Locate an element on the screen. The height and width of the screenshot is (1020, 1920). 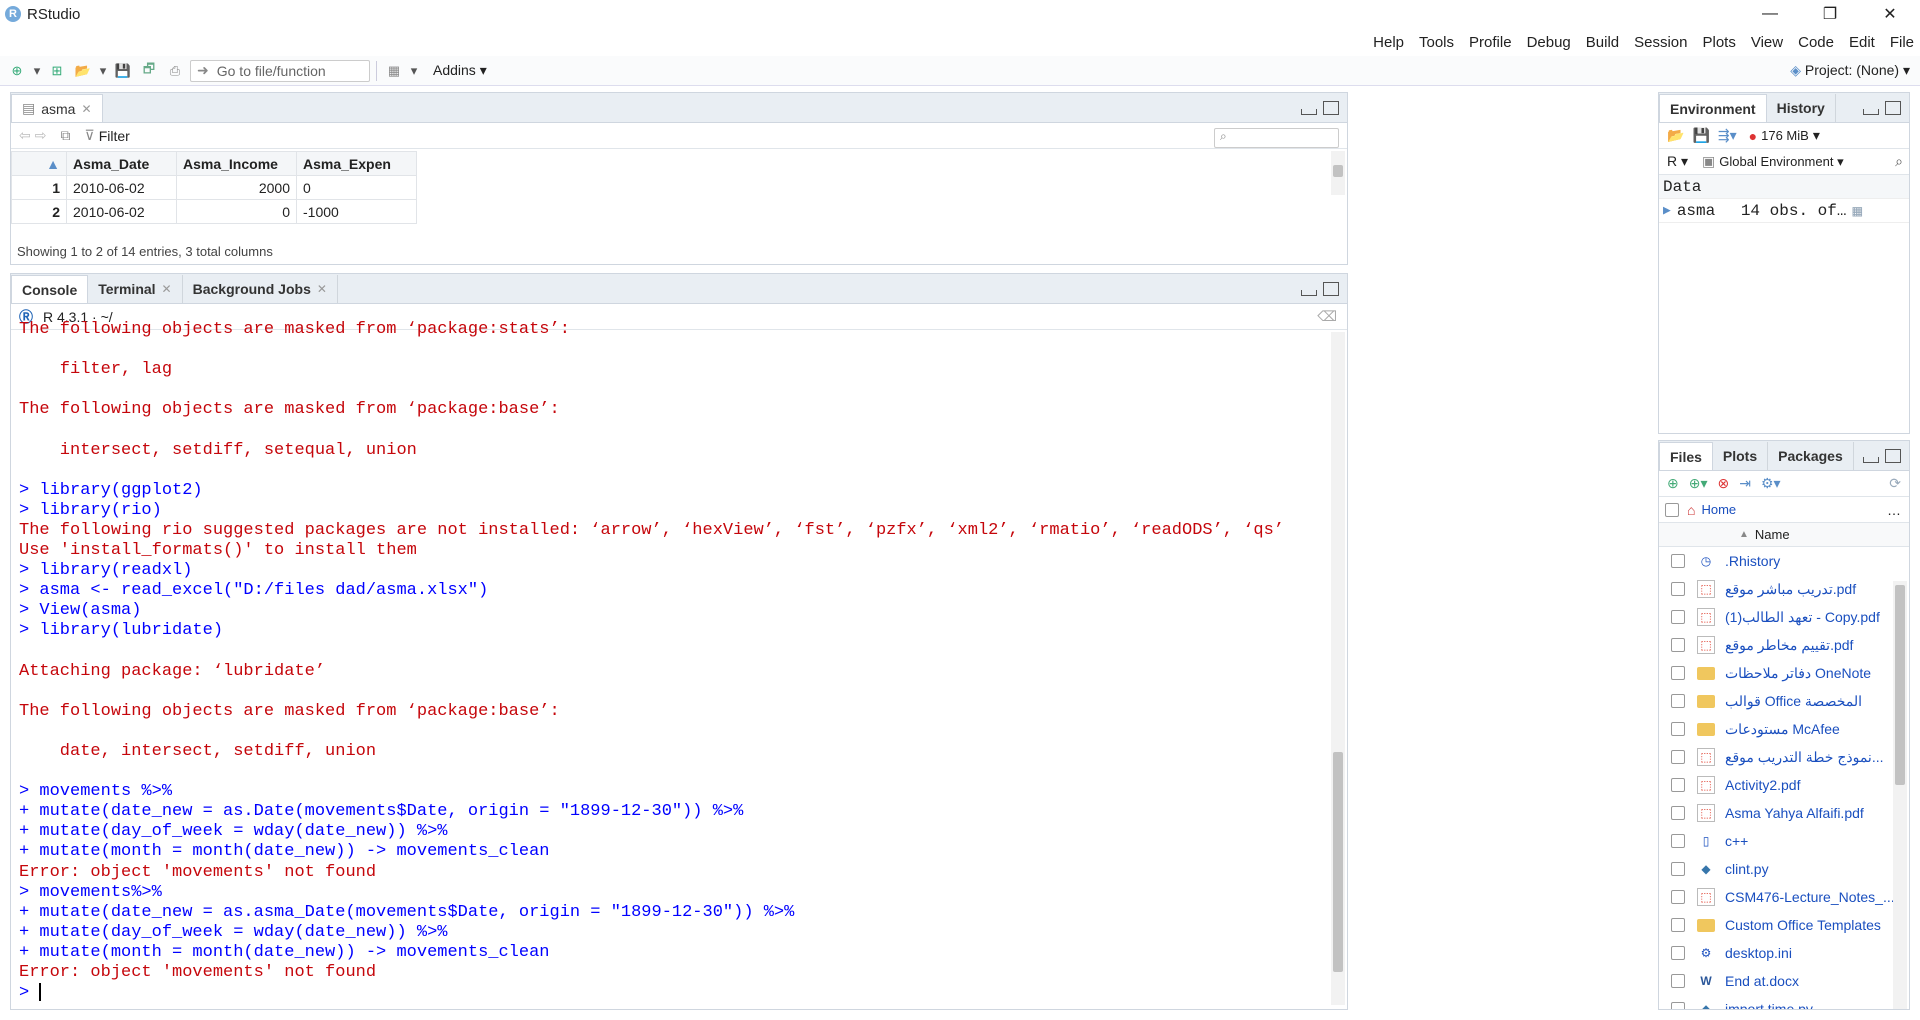
delete-icon: ⊗ is located at coordinates (1724, 483).